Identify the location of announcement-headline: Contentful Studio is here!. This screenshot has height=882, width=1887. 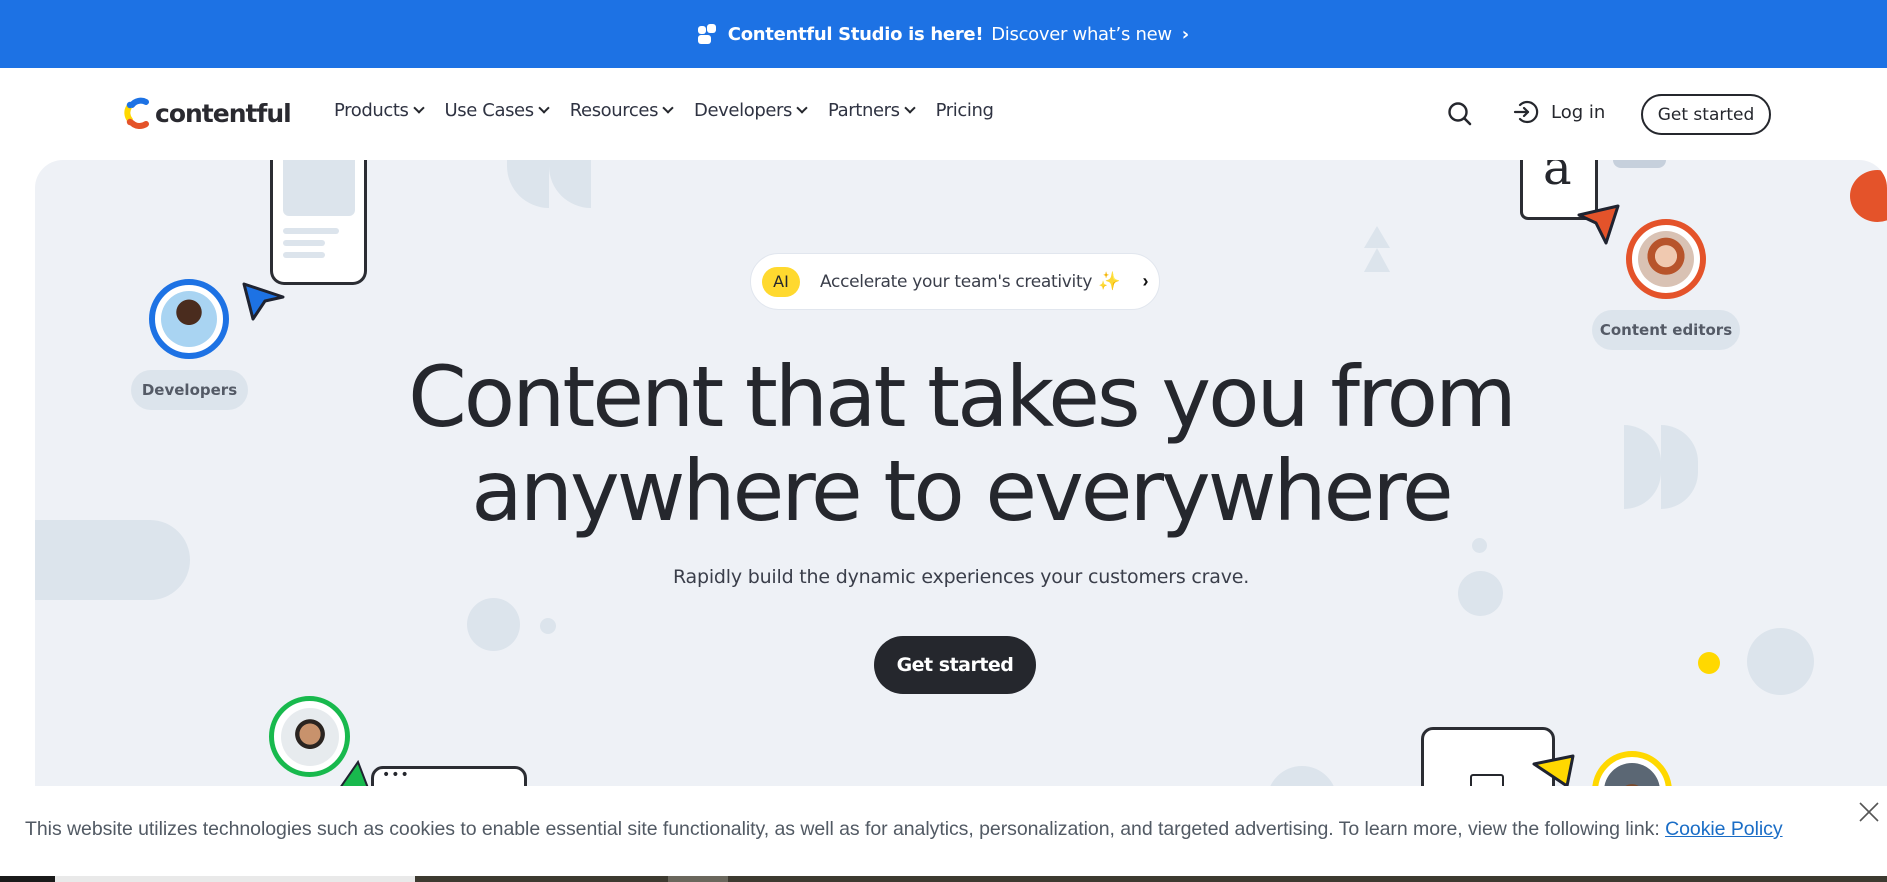
(855, 34).